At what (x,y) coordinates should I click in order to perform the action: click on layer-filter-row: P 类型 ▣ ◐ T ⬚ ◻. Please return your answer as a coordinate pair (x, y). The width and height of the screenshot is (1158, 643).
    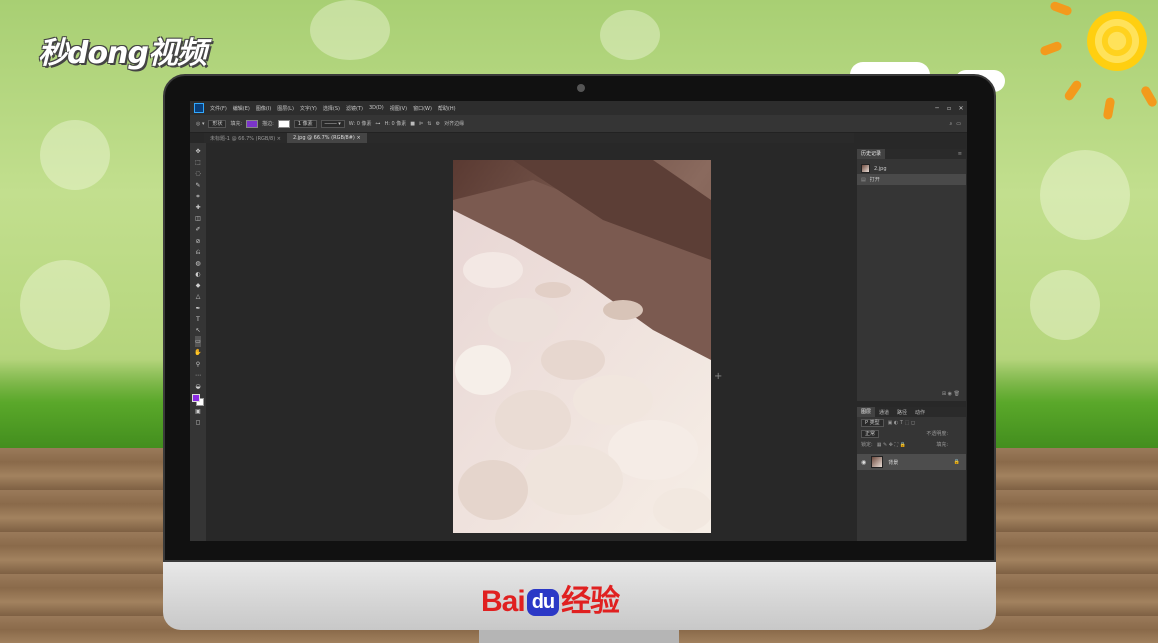
    Looking at the image, I should click on (911, 422).